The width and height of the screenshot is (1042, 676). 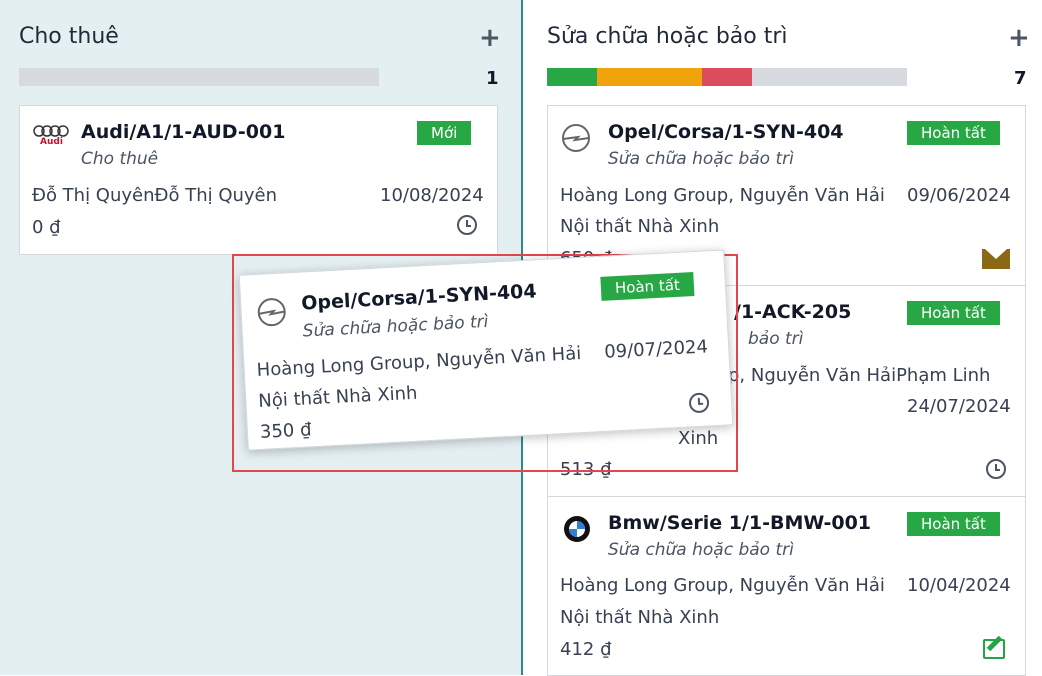 What do you see at coordinates (46, 227) in the screenshot?
I see `card-price: 0 ₫` at bounding box center [46, 227].